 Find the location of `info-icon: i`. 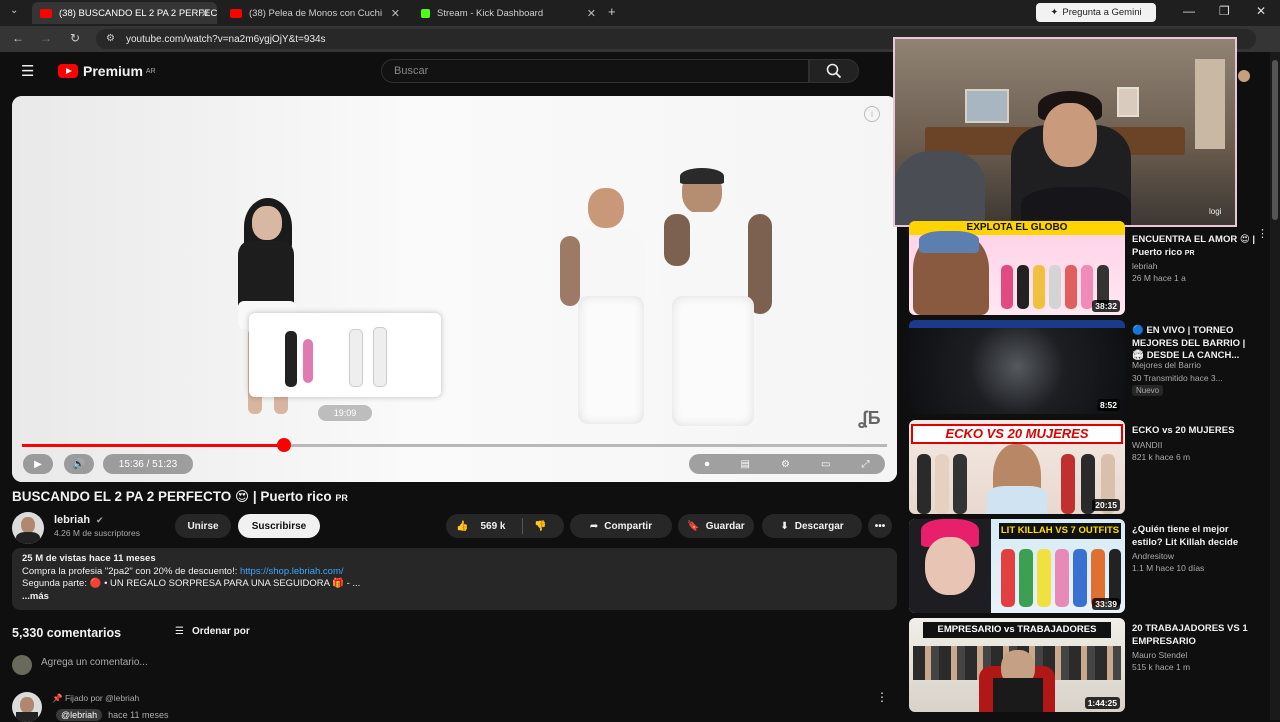

info-icon: i is located at coordinates (872, 114).